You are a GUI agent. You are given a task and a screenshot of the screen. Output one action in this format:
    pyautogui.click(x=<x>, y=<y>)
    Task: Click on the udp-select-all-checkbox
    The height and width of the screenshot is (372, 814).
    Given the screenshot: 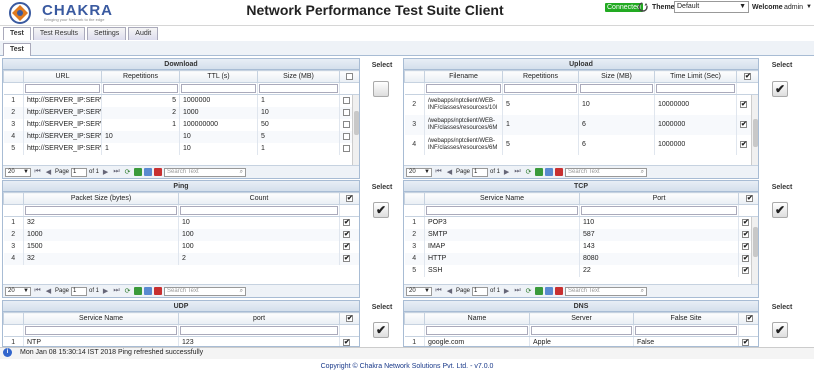 What is the action you would take?
    pyautogui.click(x=349, y=318)
    